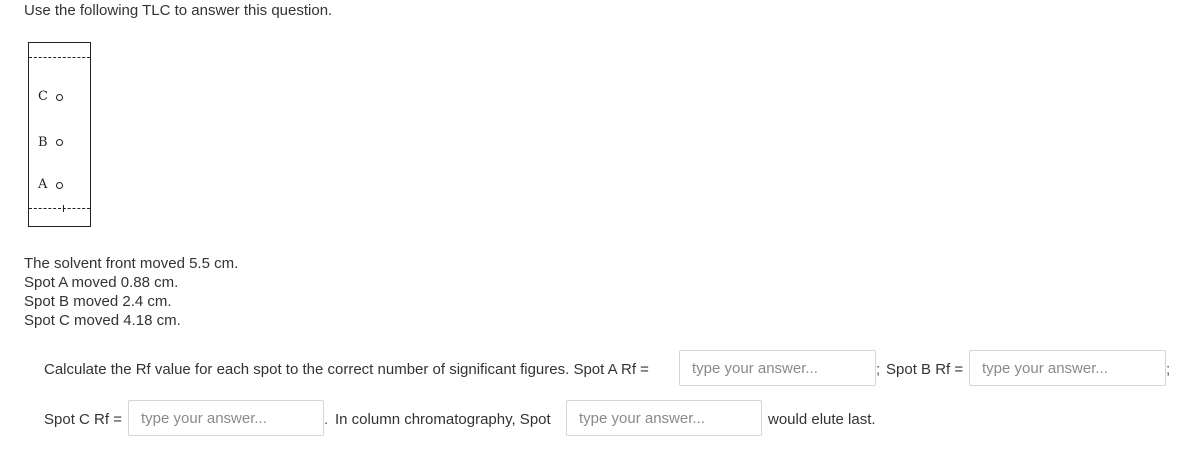 The height and width of the screenshot is (454, 1200). Describe the element at coordinates (925, 369) in the screenshot. I see `spot-b-rf-label: Spot B Rf =` at that location.